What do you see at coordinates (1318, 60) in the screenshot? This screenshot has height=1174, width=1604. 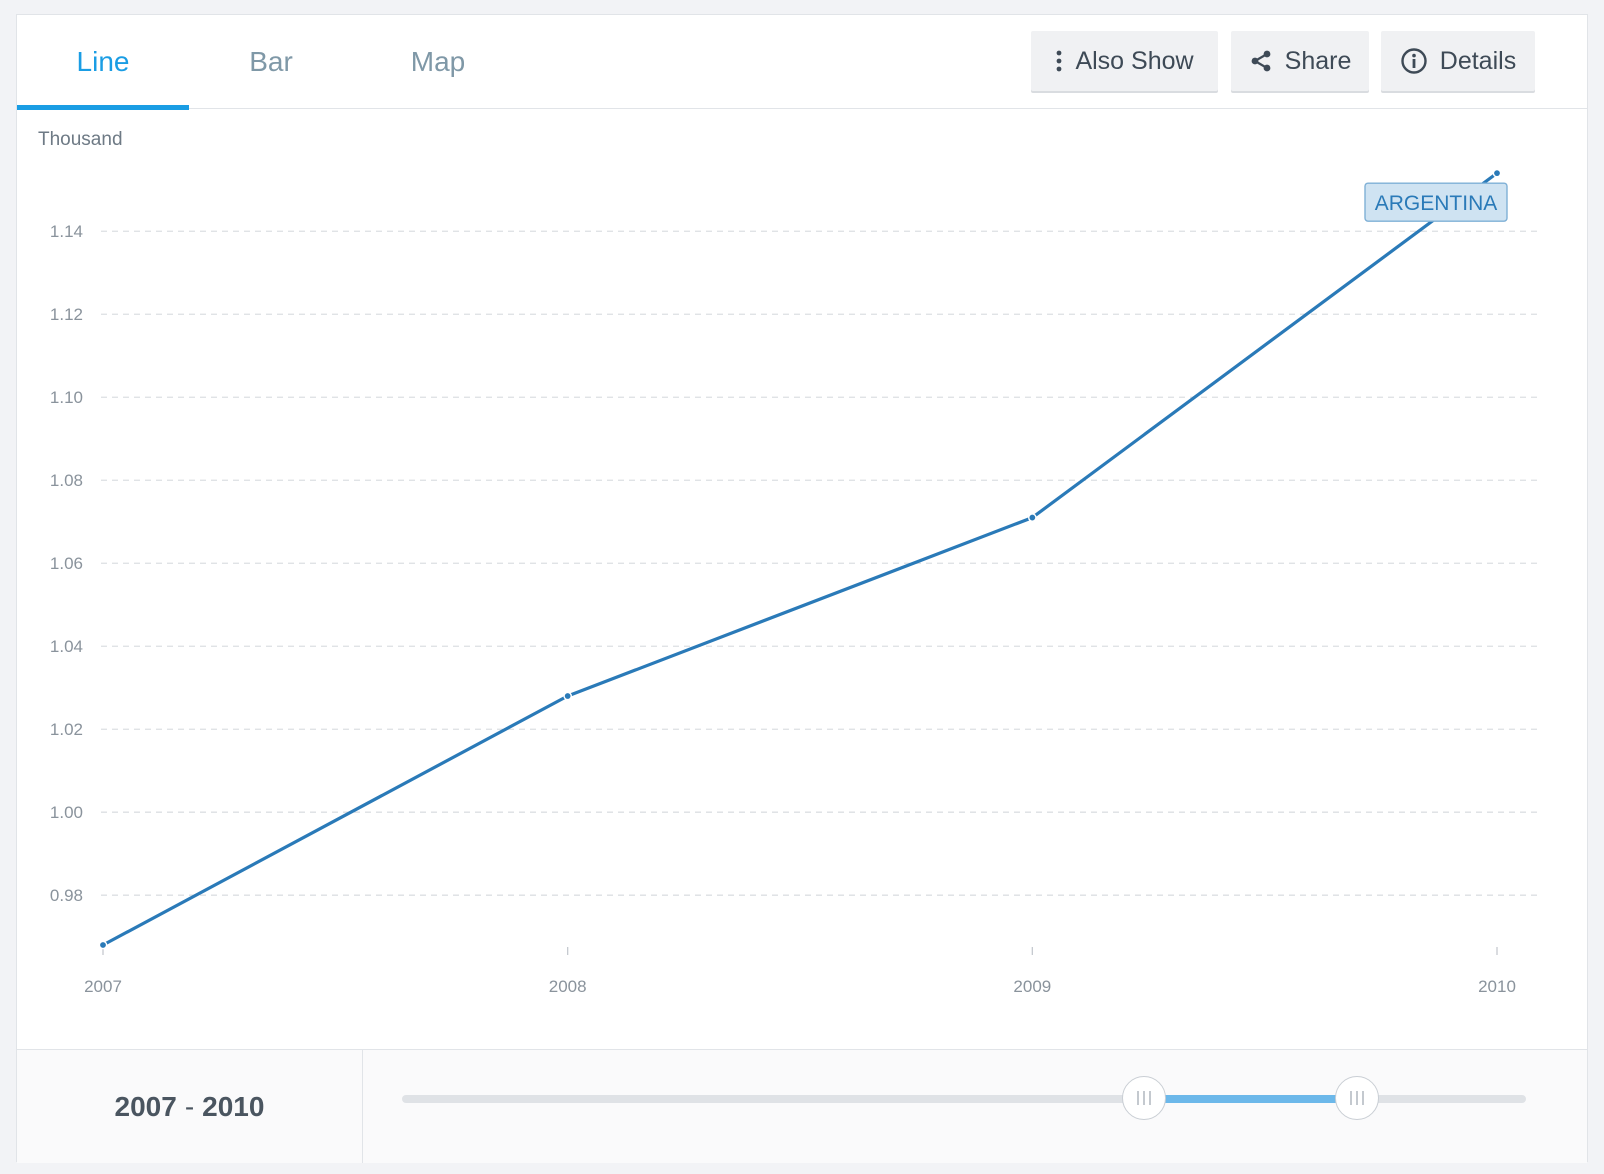 I see `share-label: Share` at bounding box center [1318, 60].